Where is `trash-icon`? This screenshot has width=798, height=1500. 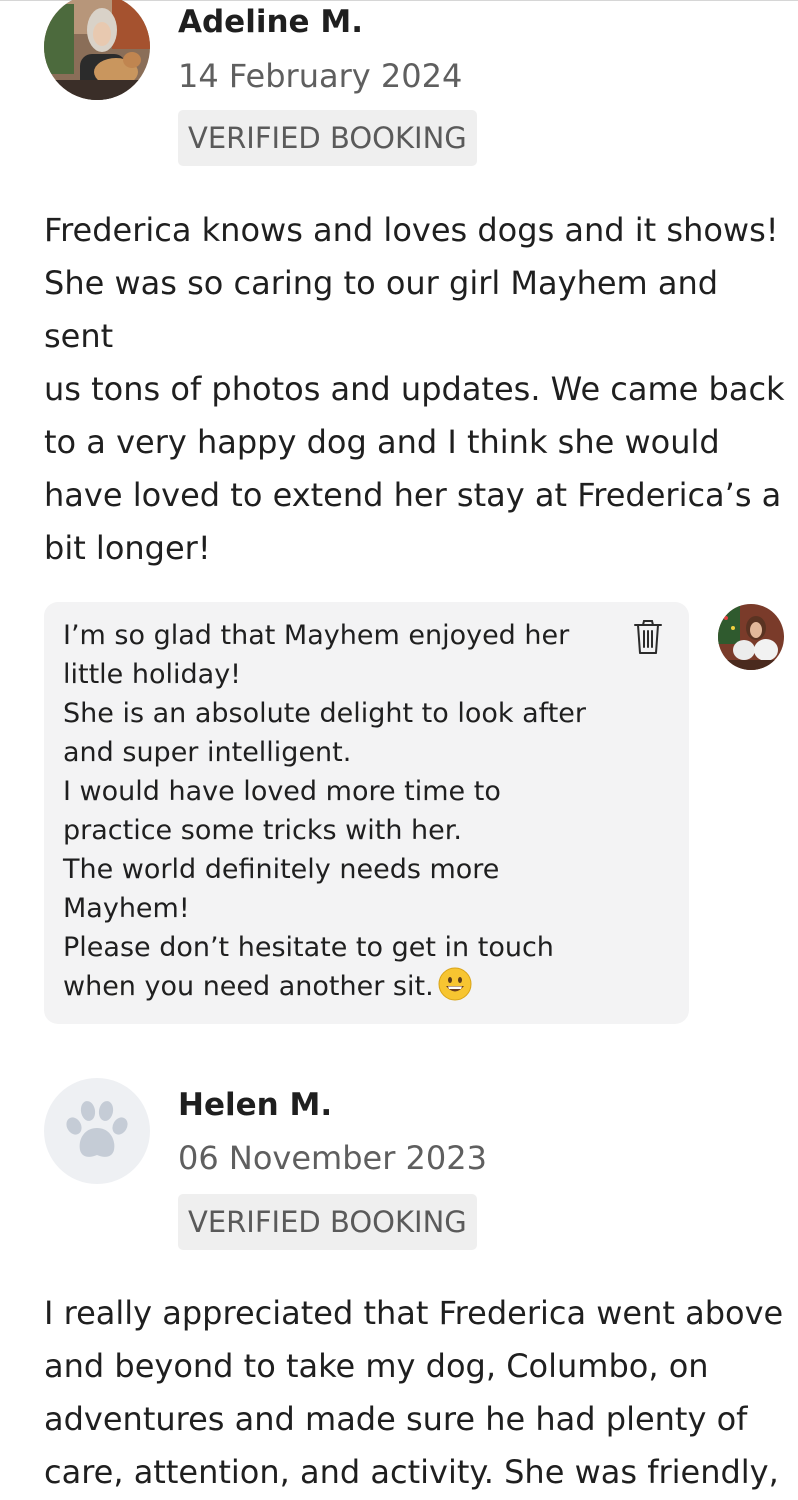 trash-icon is located at coordinates (648, 637).